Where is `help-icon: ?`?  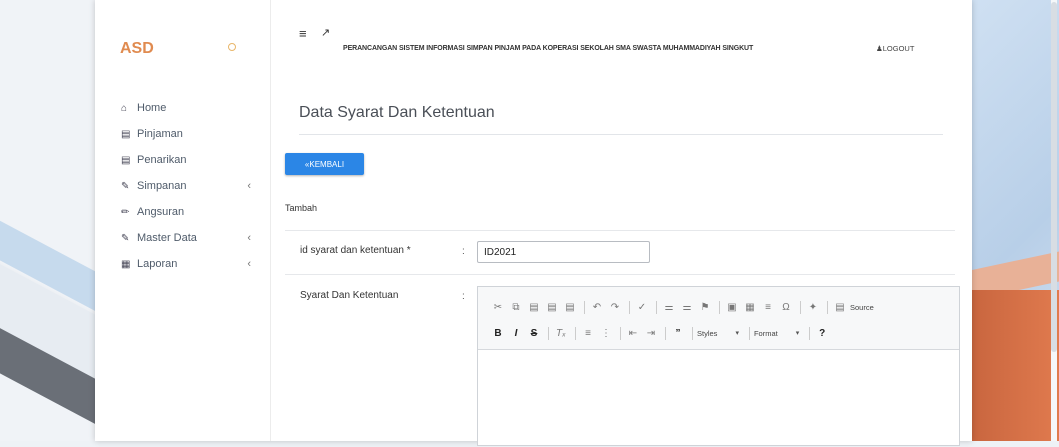 help-icon: ? is located at coordinates (822, 333).